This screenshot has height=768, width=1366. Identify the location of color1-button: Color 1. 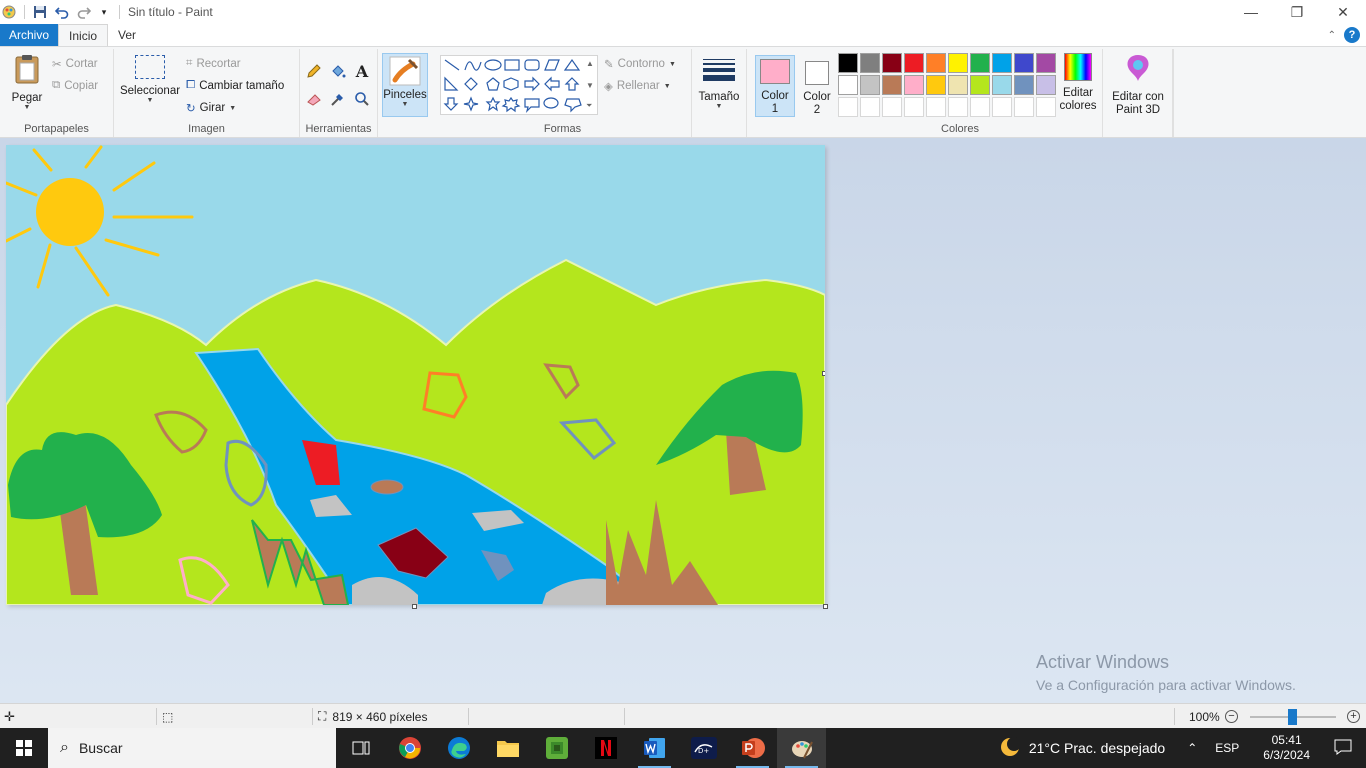
(775, 86).